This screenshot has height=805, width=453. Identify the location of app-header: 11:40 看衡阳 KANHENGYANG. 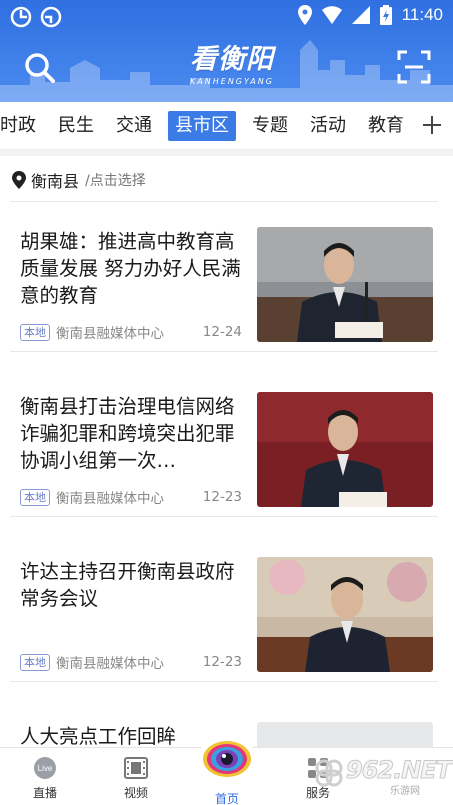
(226, 51).